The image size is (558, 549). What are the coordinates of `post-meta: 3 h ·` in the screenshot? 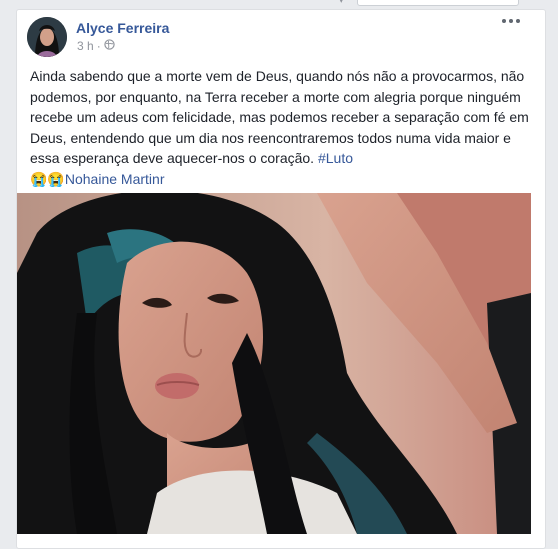 It's located at (96, 46).